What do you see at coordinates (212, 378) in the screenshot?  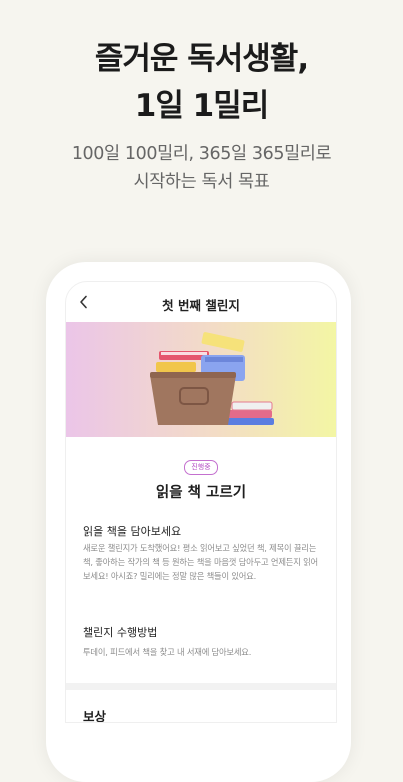 I see `books-in-basket-illustration` at bounding box center [212, 378].